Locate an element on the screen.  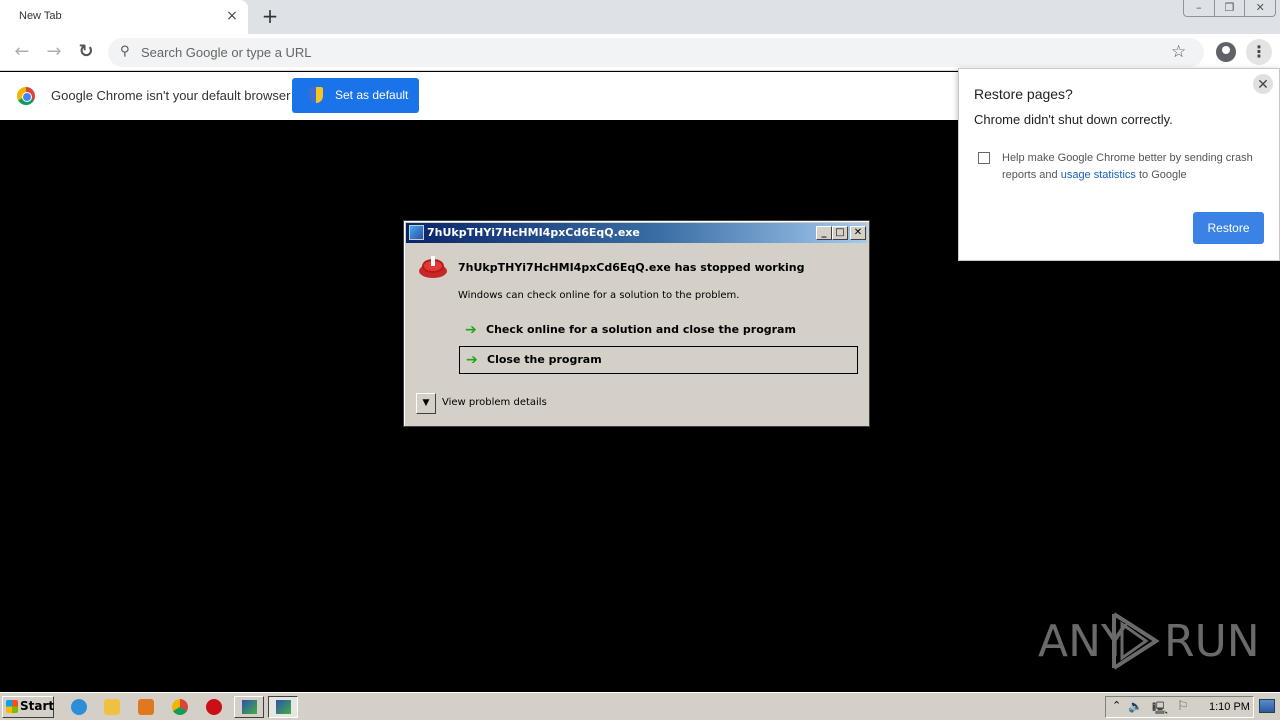
app-icon is located at coordinates (416, 232).